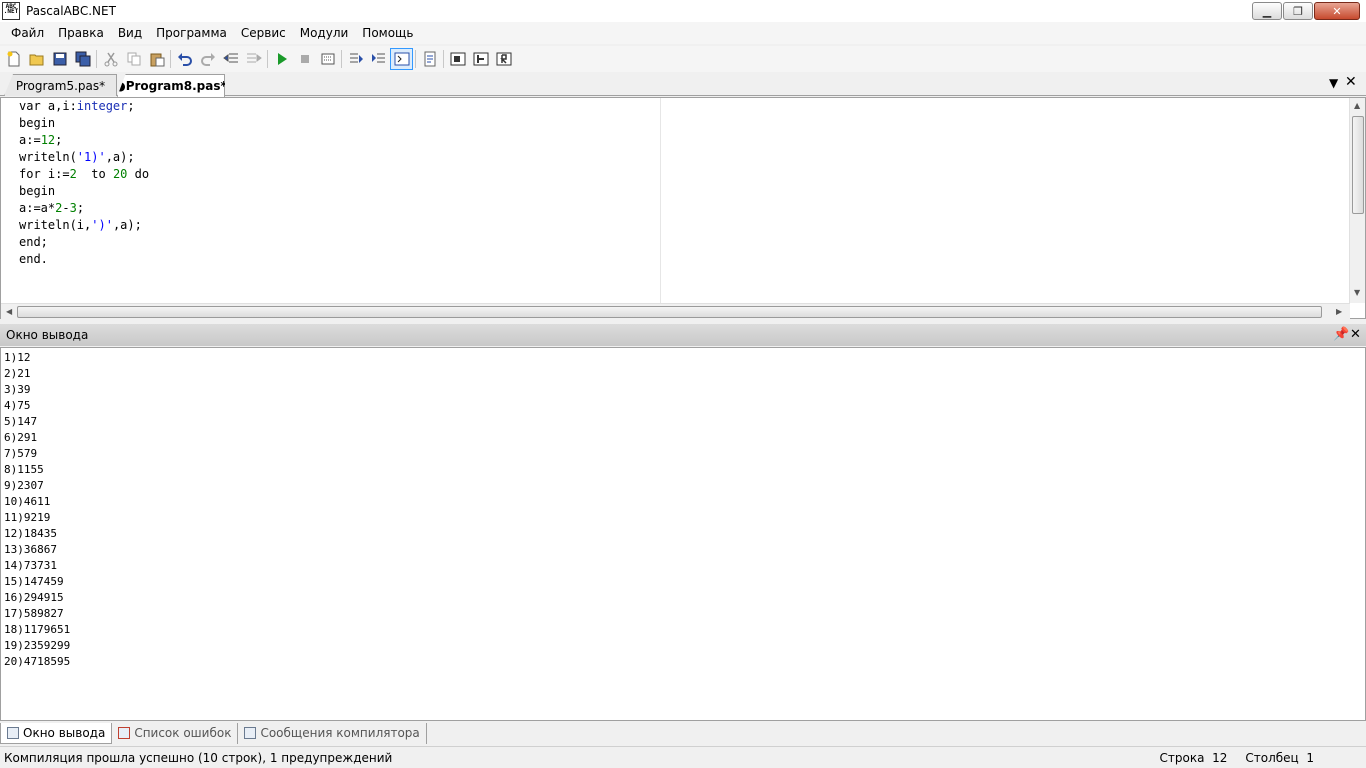  What do you see at coordinates (1355, 334) in the screenshot?
I see `close-output-button: ✕` at bounding box center [1355, 334].